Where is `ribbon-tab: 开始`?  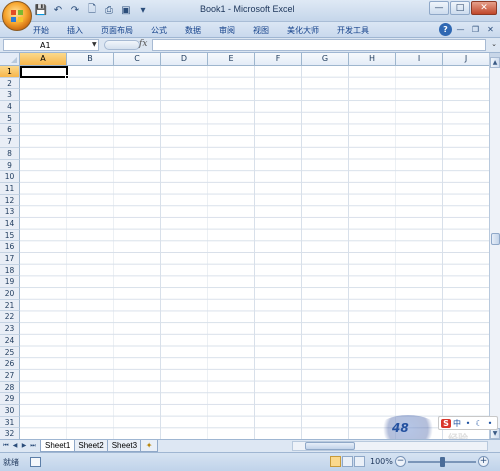 ribbon-tab: 开始 is located at coordinates (41, 30).